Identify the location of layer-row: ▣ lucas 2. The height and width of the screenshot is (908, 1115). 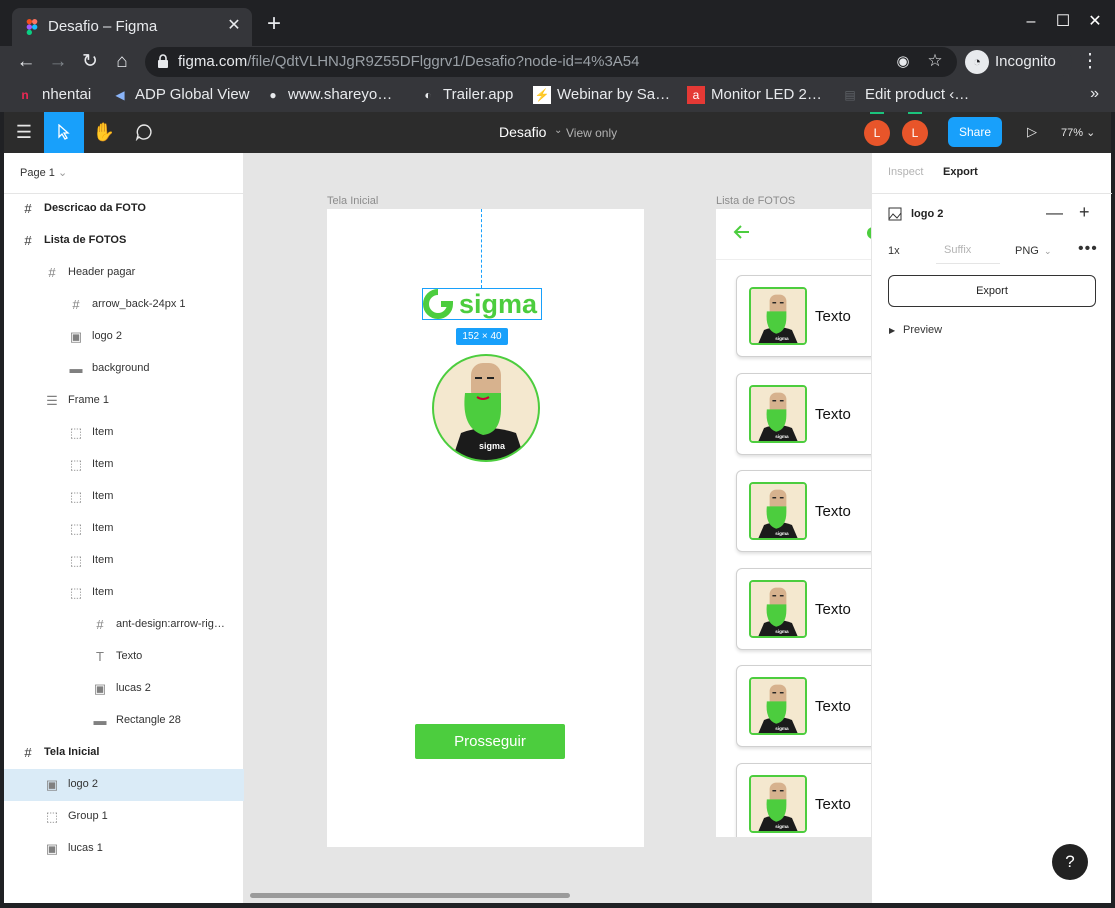
(124, 689).